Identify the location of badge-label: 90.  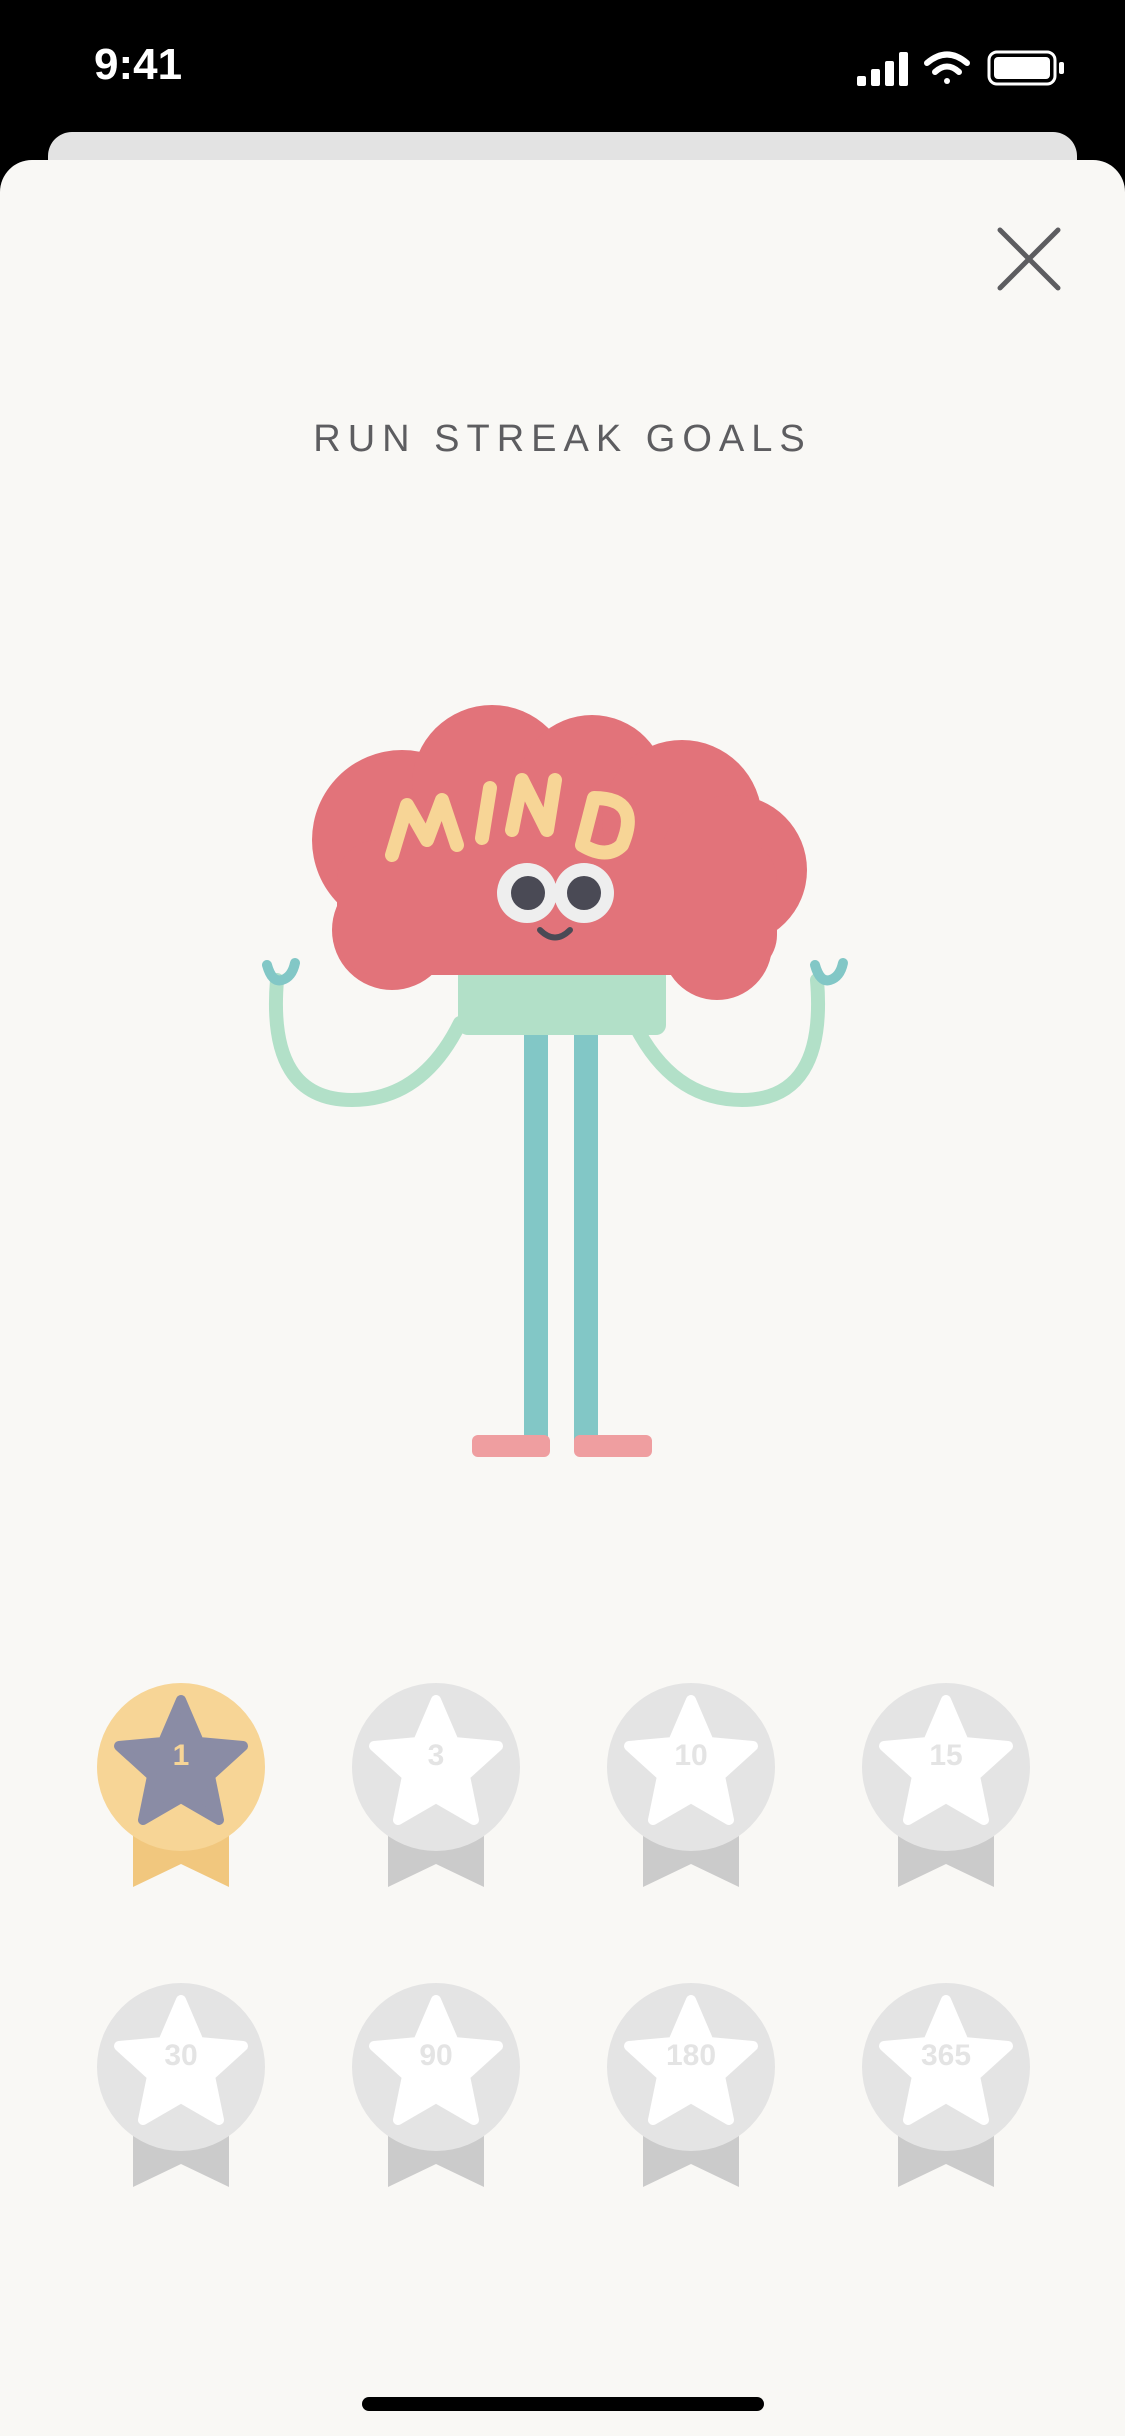
(436, 2055).